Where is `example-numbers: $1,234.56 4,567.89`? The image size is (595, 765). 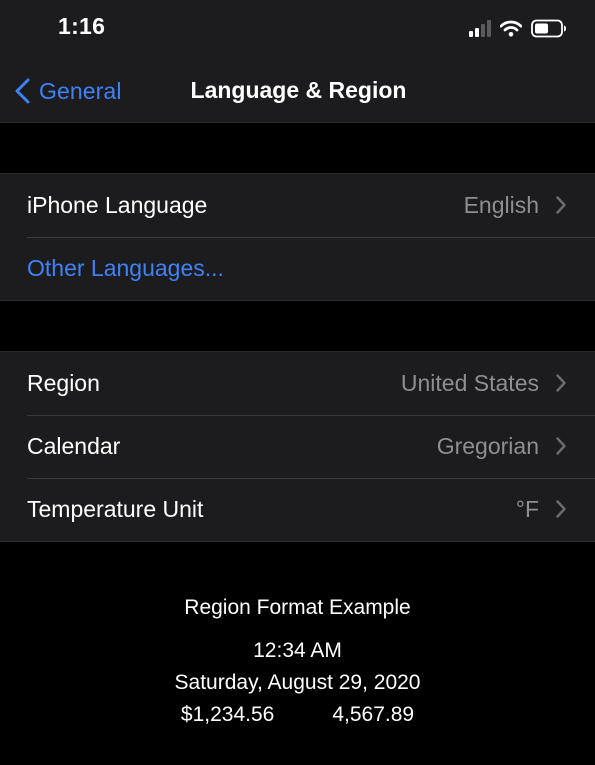
example-numbers: $1,234.56 4,567.89 is located at coordinates (297, 715).